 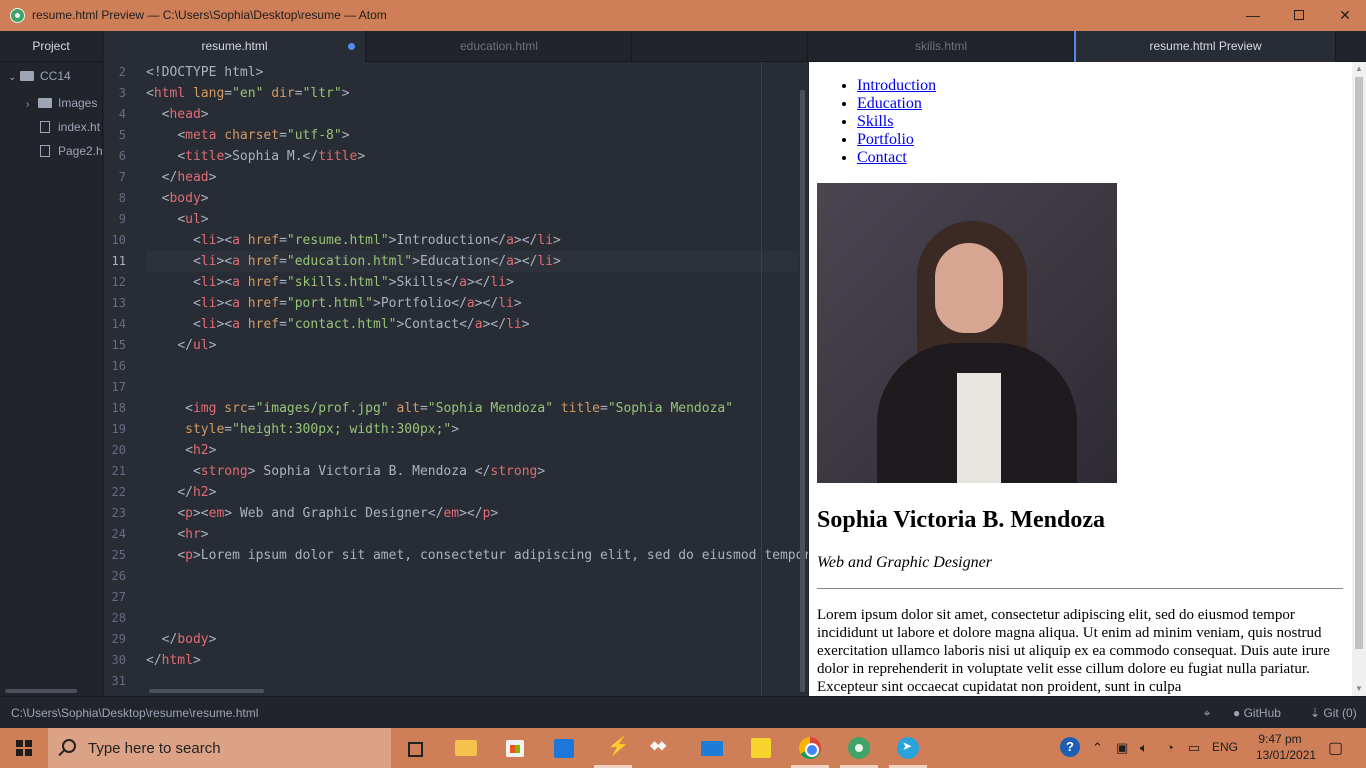 What do you see at coordinates (219, 748) in the screenshot?
I see `taskbar-search-box: Type here to search` at bounding box center [219, 748].